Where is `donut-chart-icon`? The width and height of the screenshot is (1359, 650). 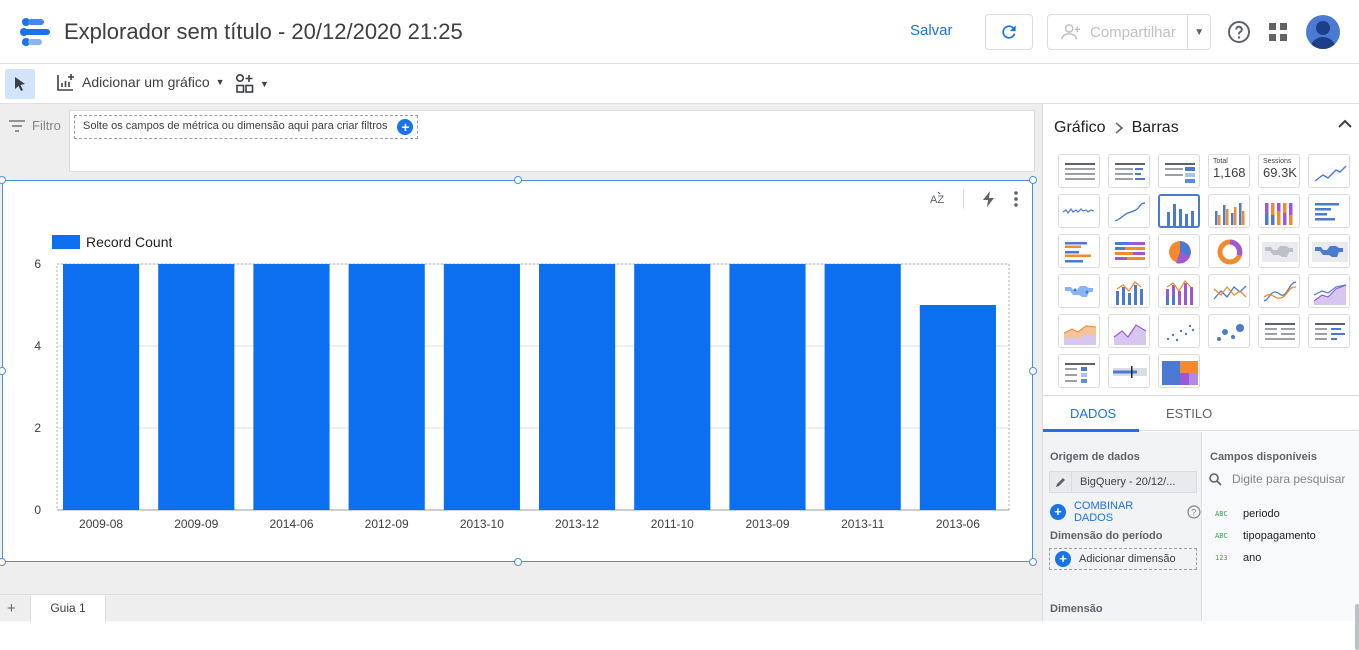
donut-chart-icon is located at coordinates (1229, 251).